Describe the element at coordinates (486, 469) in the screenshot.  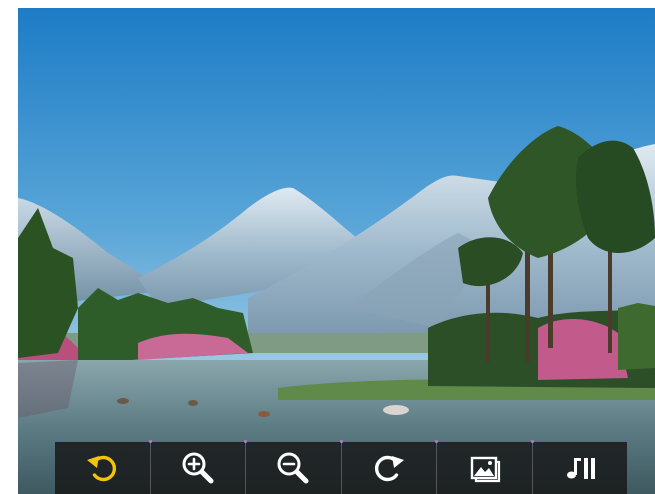
I see `picture-icon` at that location.